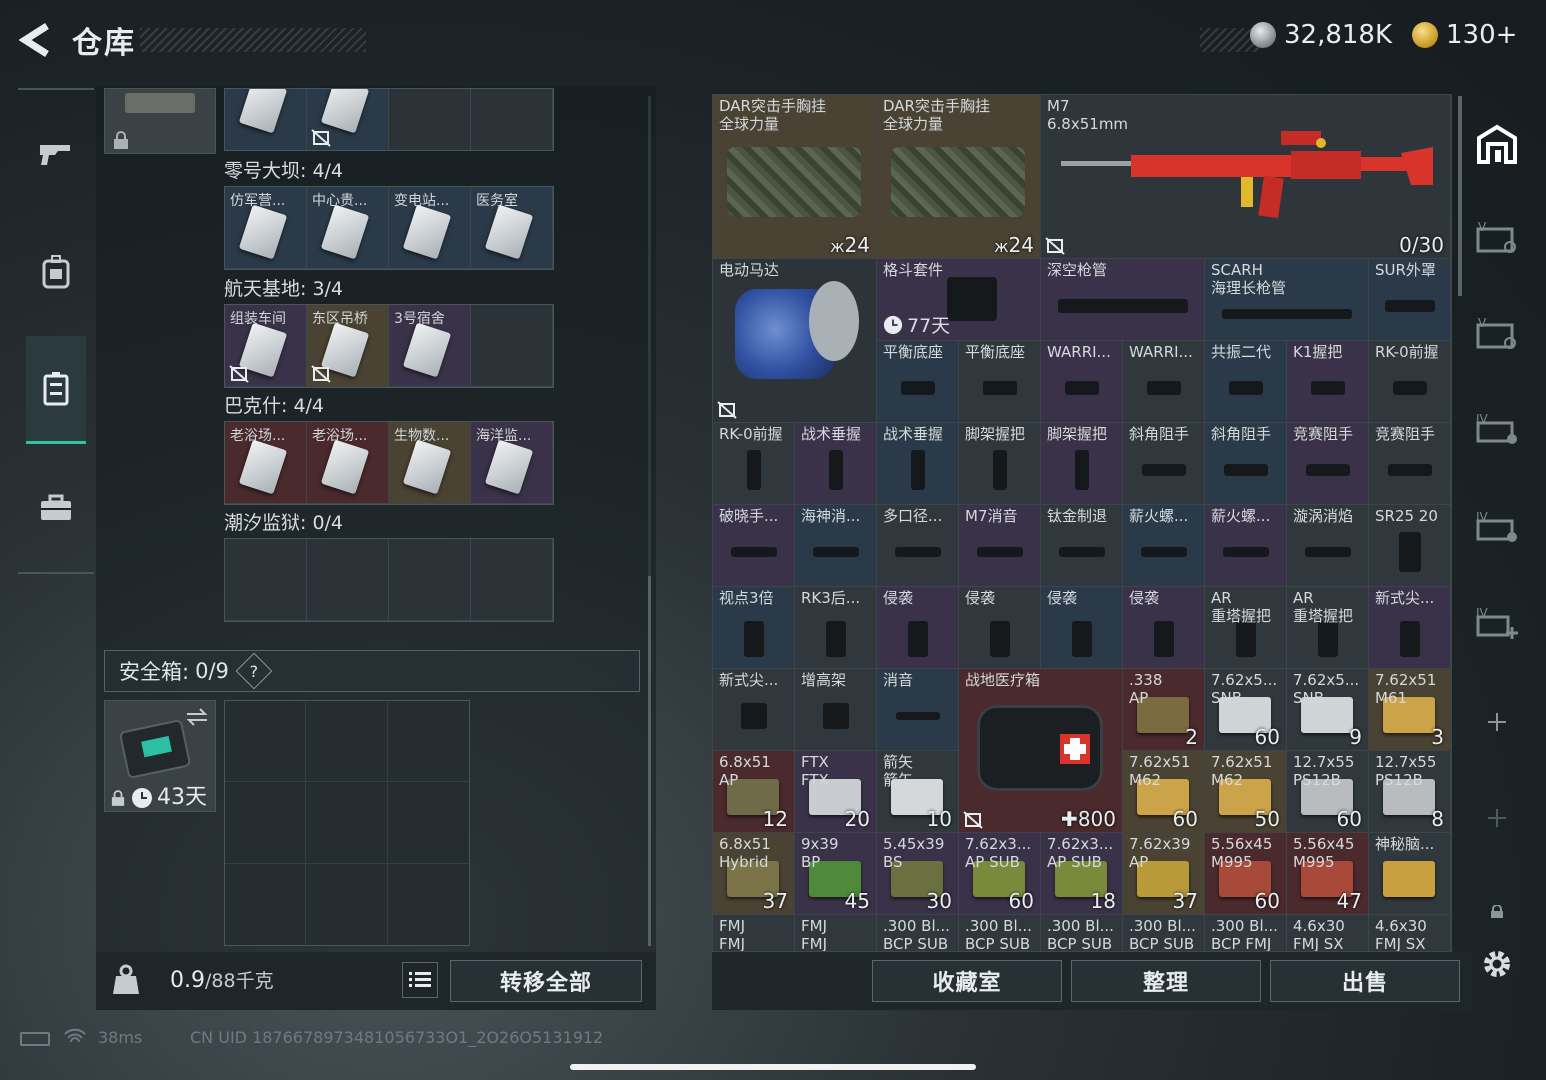 The height and width of the screenshot is (1080, 1546). What do you see at coordinates (754, 933) in the screenshot?
I see `ammo-item: FMJ FMJ` at bounding box center [754, 933].